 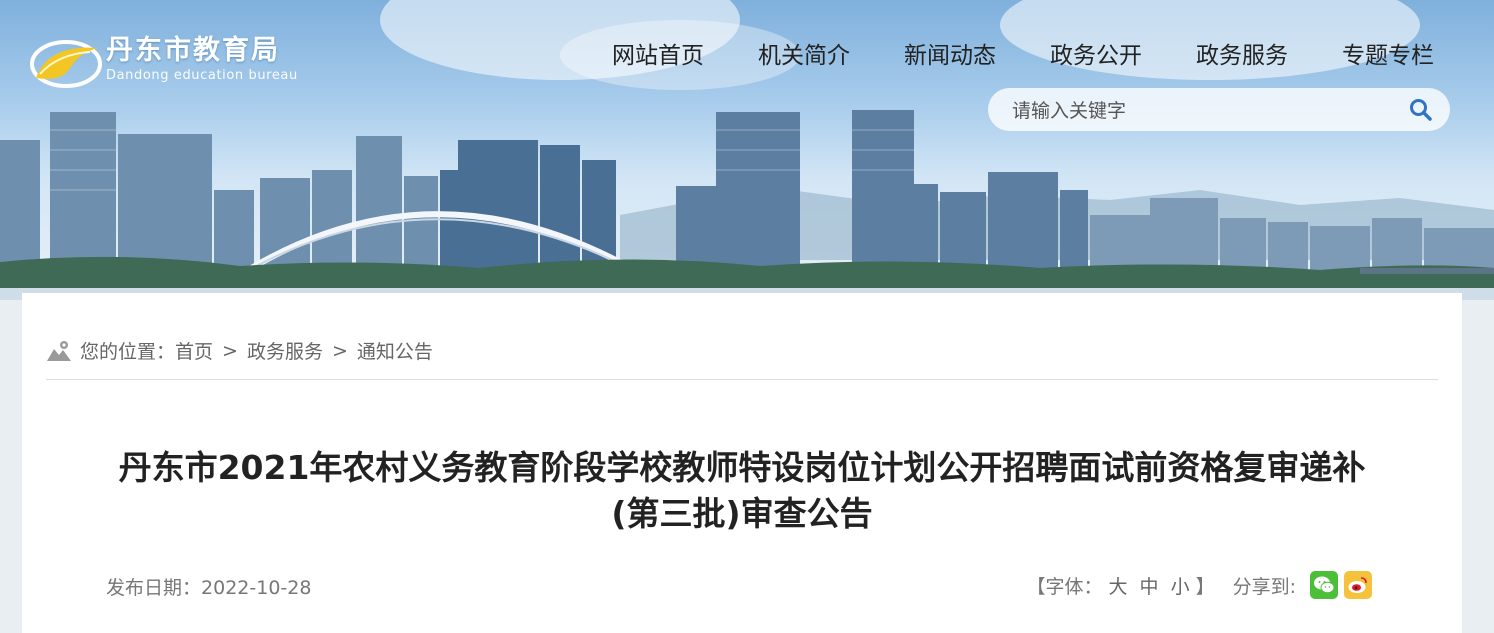 I want to click on font-size-open: 【字体：, so click(x=1064, y=586).